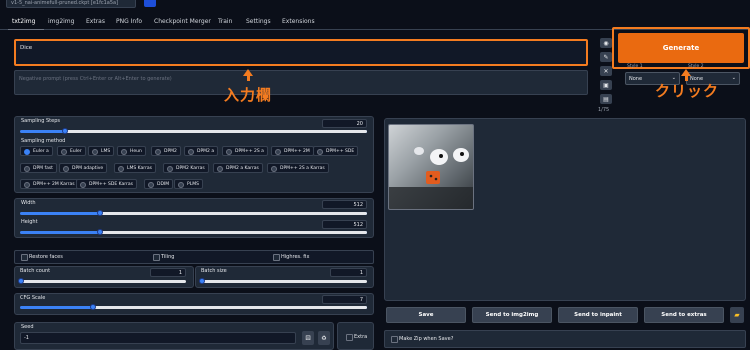  What do you see at coordinates (150, 3) in the screenshot?
I see `refresh-model-button` at bounding box center [150, 3].